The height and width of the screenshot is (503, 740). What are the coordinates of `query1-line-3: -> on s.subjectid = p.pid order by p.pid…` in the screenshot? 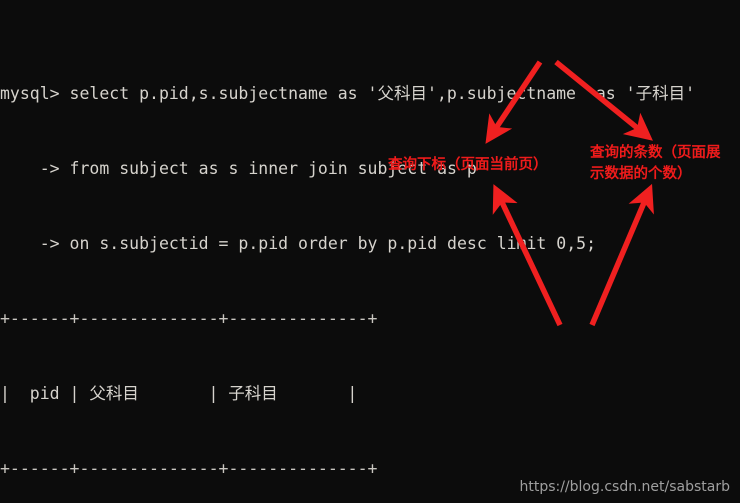 It's located at (298, 243).